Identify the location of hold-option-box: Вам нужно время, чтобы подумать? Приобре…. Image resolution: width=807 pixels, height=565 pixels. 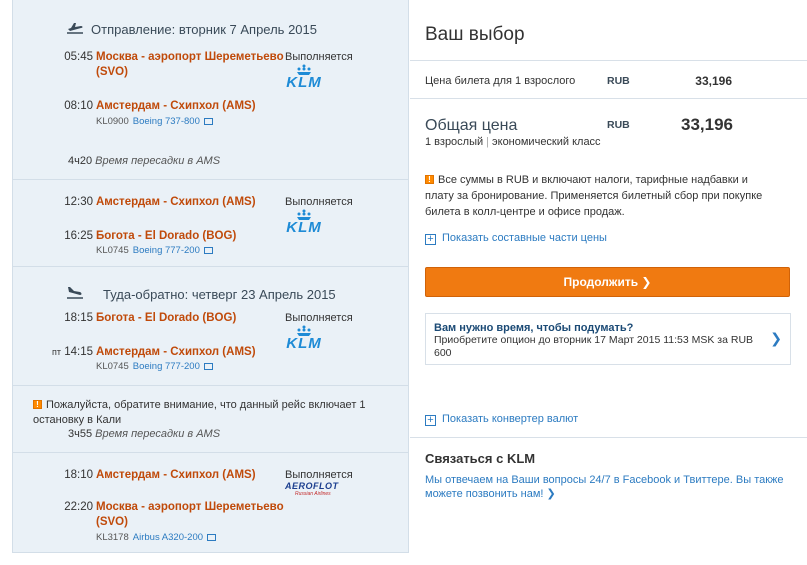
(608, 339).